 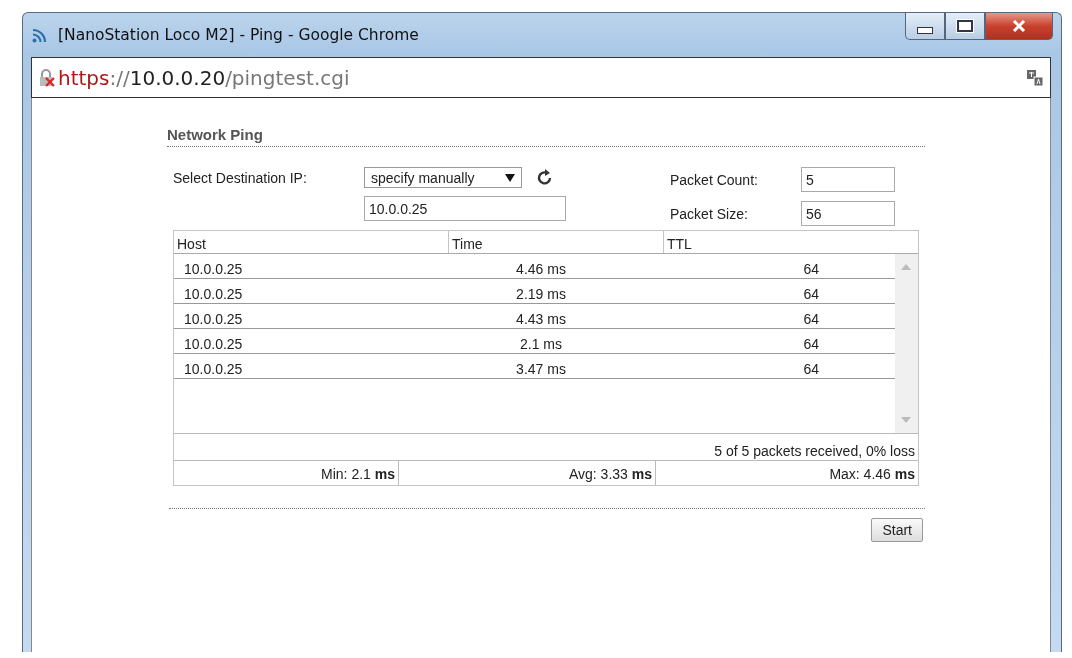 What do you see at coordinates (814, 451) in the screenshot?
I see `summary-text: 5 of 5 packets received, 0% loss` at bounding box center [814, 451].